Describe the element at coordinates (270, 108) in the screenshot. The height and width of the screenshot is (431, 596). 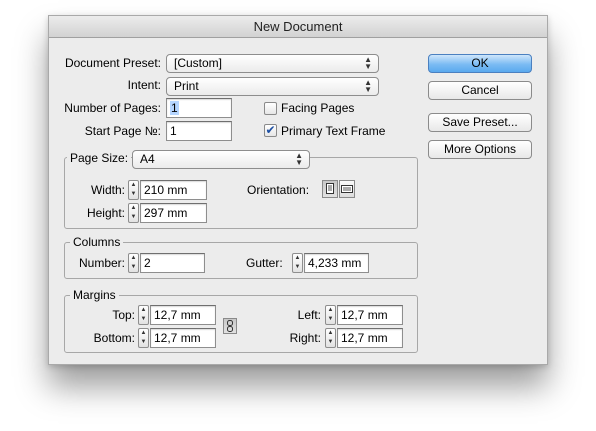
I see `facing-pages-checkbox` at that location.